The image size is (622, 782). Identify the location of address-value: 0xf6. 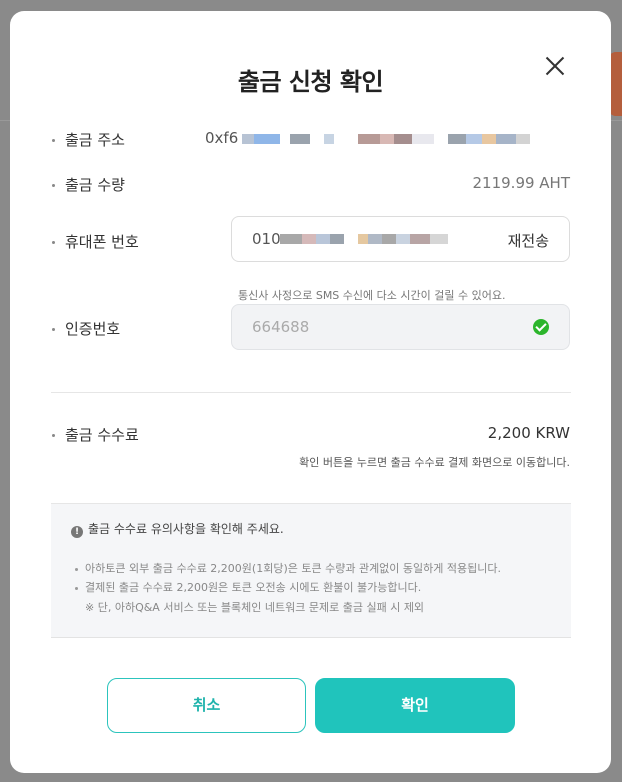
(221, 138).